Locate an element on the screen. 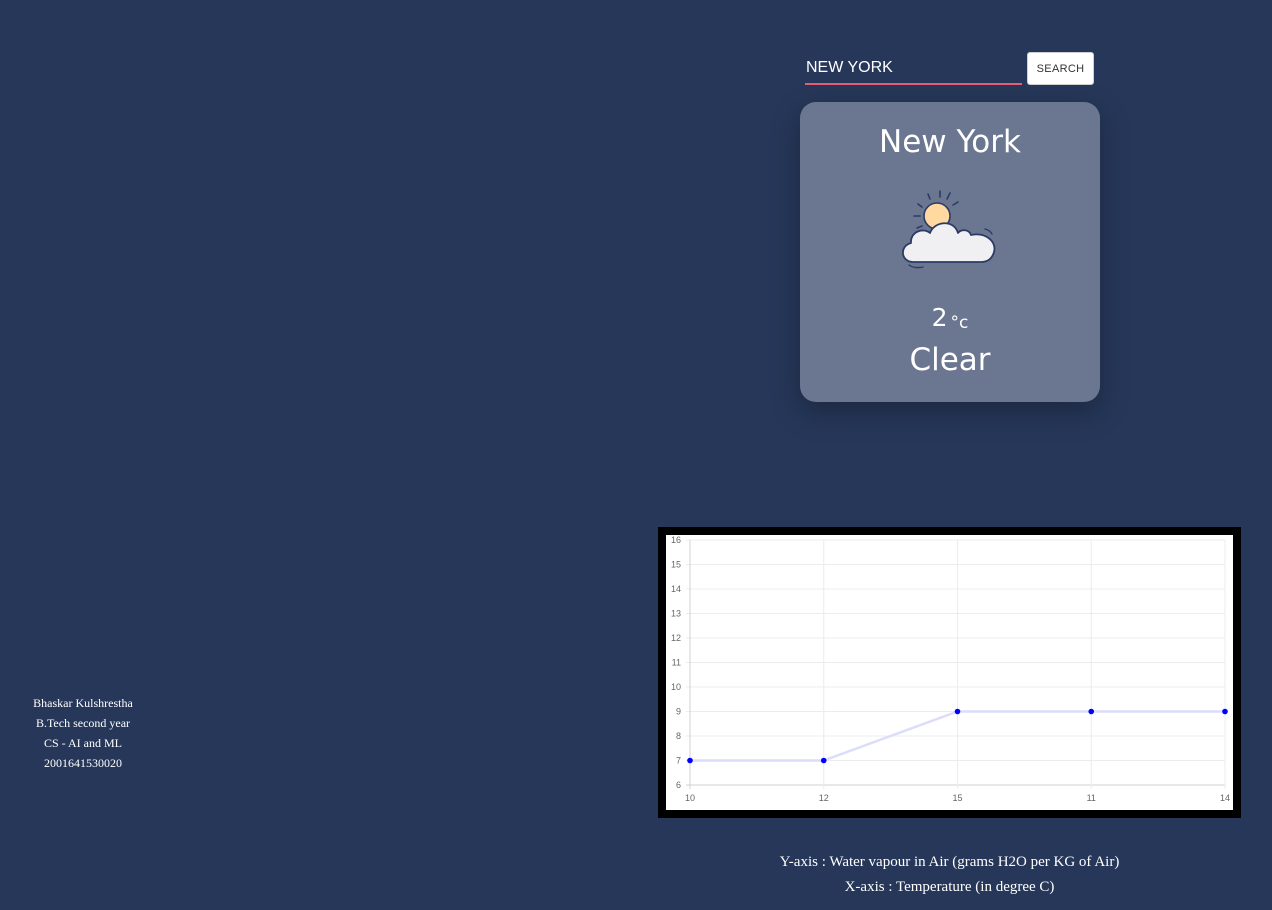 The image size is (1272, 910). water-vapour-chart: 6 7 8 9 10 11 12 13 14 15 16 10 12 15 11 14 is located at coordinates (950, 669).